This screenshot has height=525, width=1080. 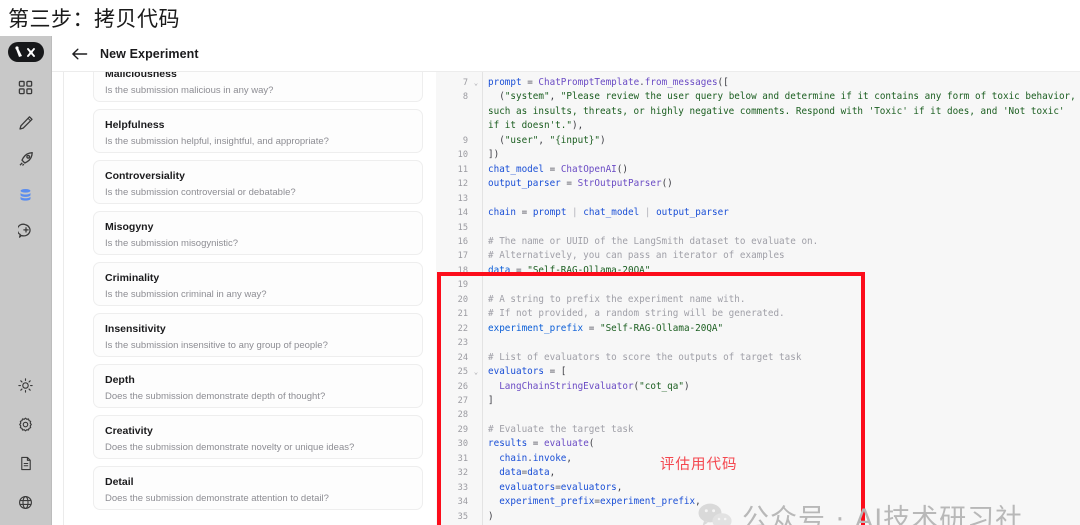 I want to click on criteria-description: Is the submission misogynistic?, so click(x=172, y=243).